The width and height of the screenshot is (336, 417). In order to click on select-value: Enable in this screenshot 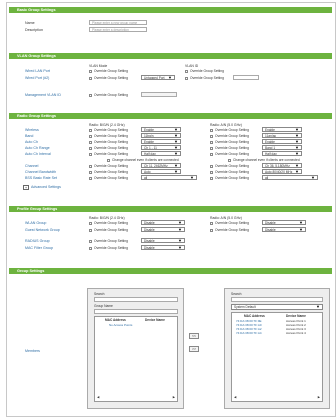, I will do `click(270, 142)`.